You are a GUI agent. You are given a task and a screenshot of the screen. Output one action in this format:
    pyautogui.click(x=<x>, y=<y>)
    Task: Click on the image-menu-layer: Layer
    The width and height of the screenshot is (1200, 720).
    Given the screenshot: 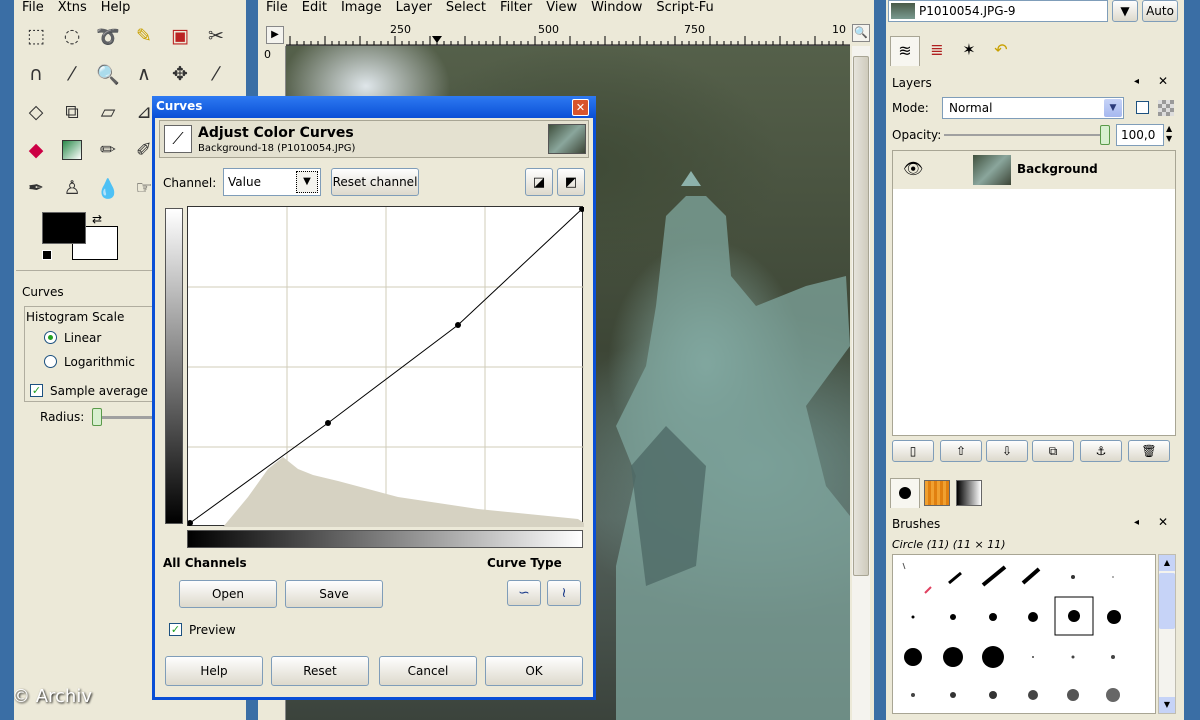 What is the action you would take?
    pyautogui.click(x=414, y=8)
    